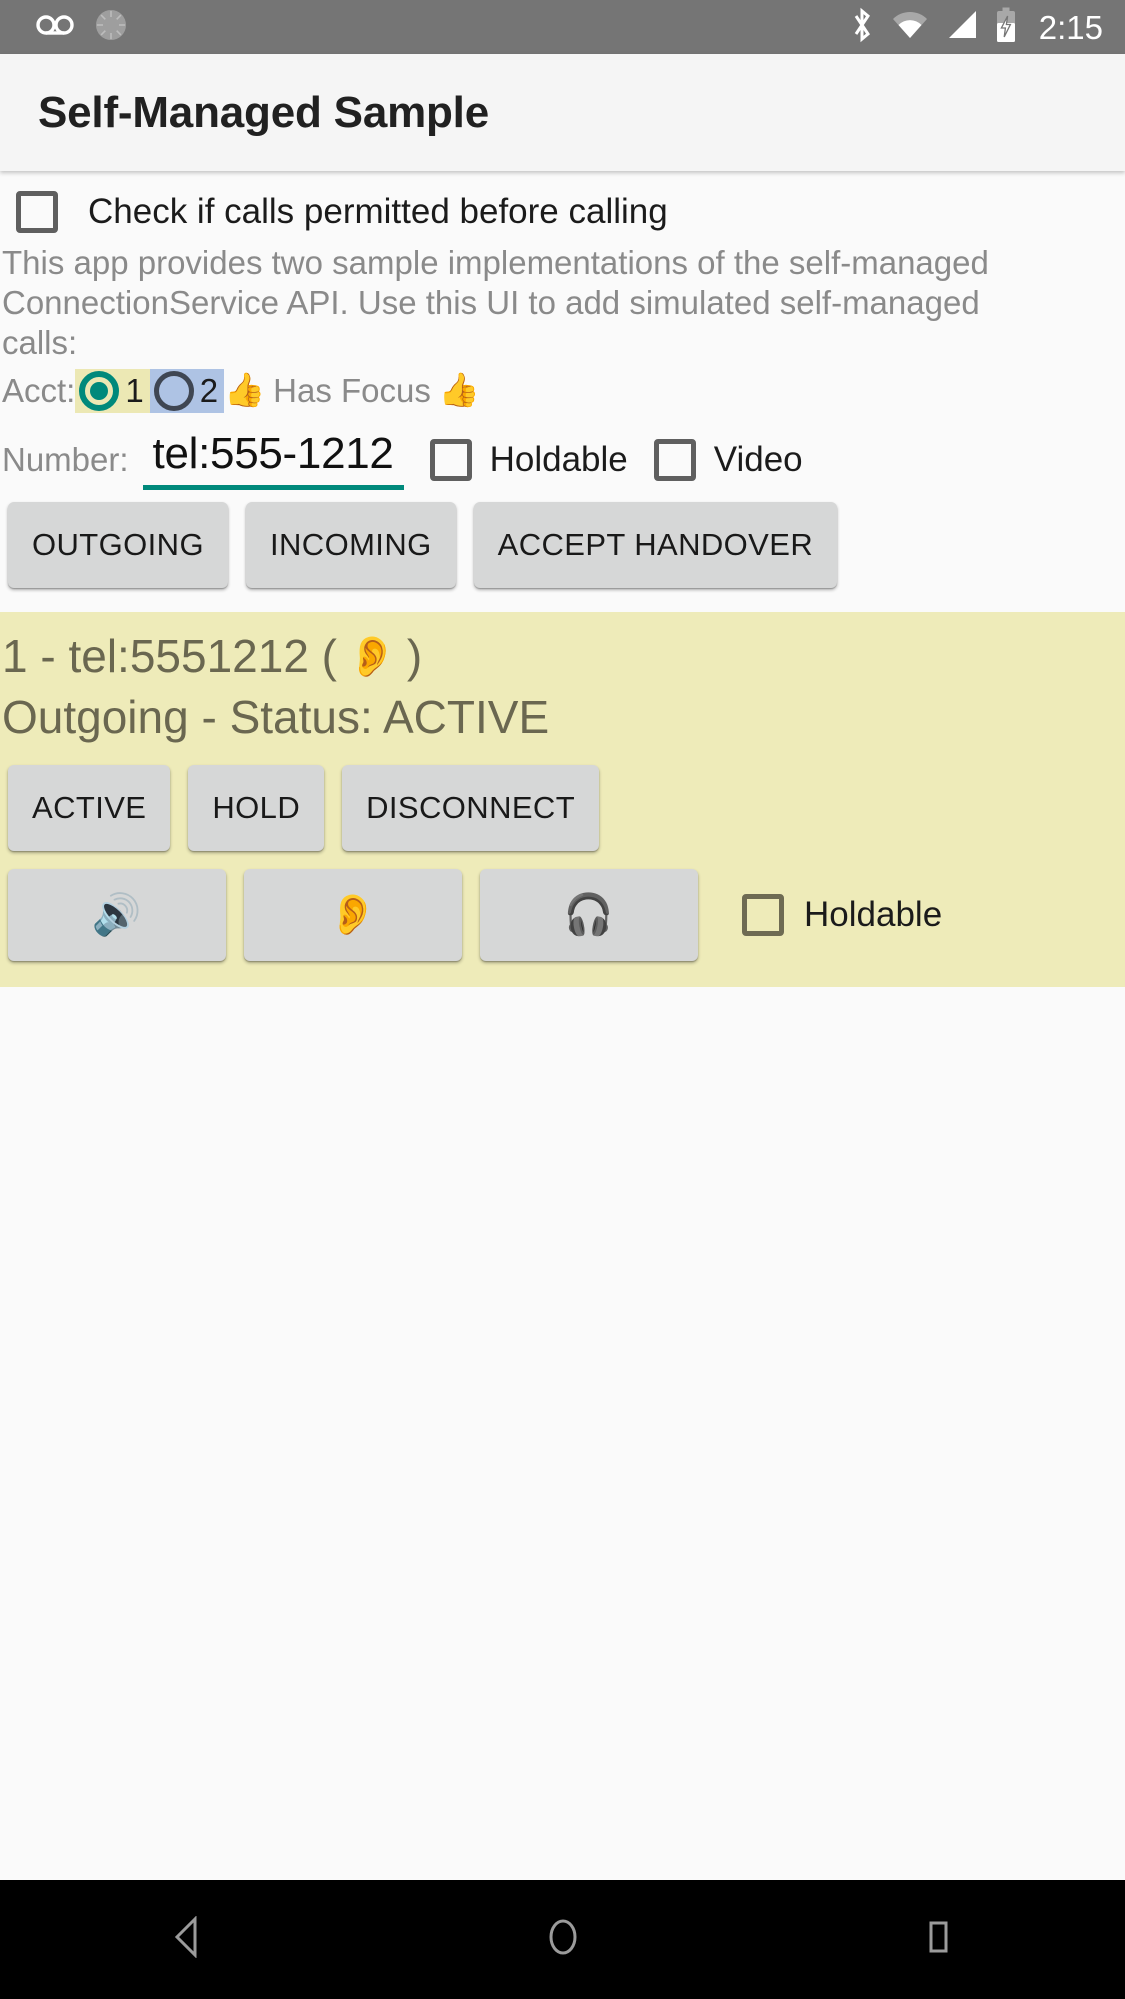 The image size is (1125, 1999). What do you see at coordinates (655, 544) in the screenshot?
I see `accept-handover-button: ACCEPT HANDOVER` at bounding box center [655, 544].